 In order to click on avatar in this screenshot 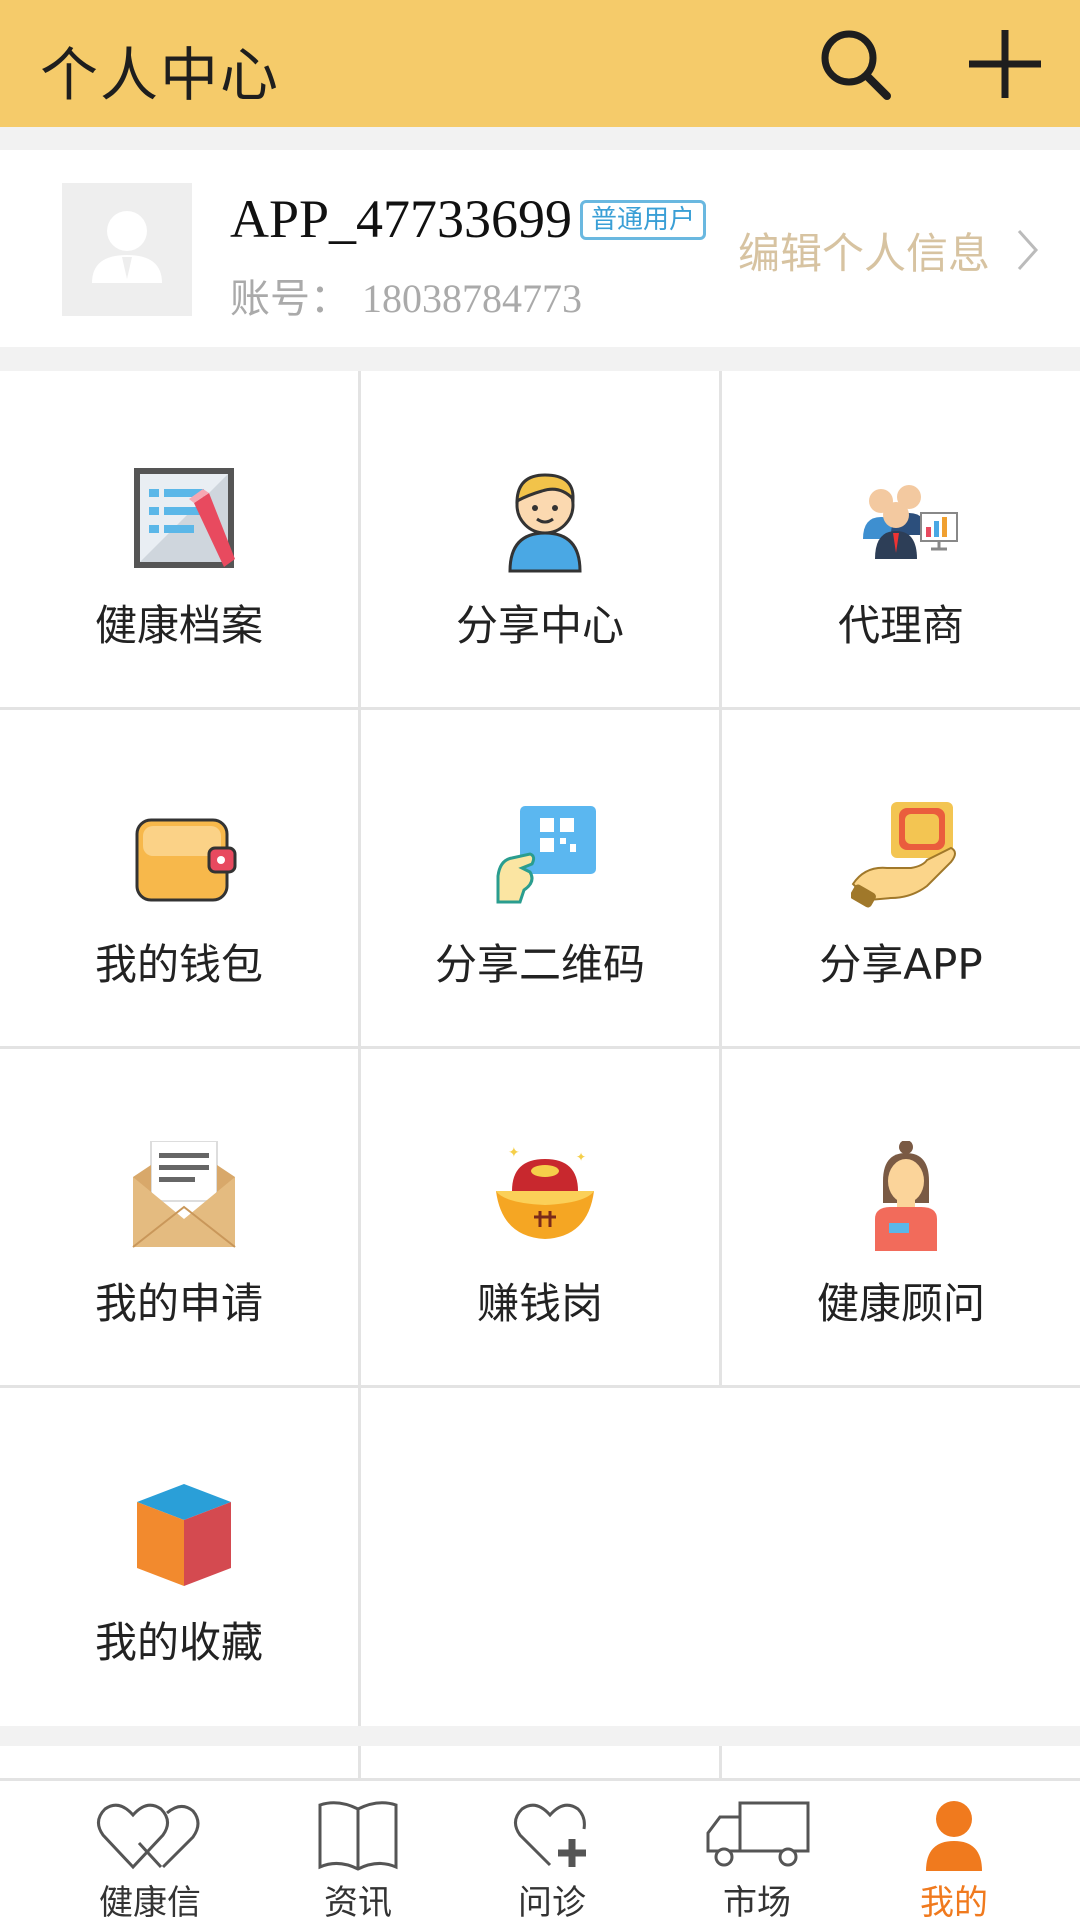, I will do `click(127, 249)`.